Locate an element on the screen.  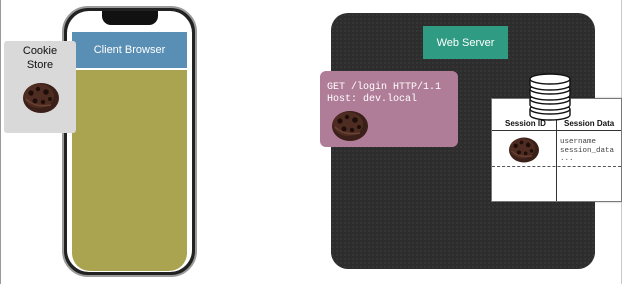
cookie-store-label-line1: Cookie is located at coordinates (40, 51).